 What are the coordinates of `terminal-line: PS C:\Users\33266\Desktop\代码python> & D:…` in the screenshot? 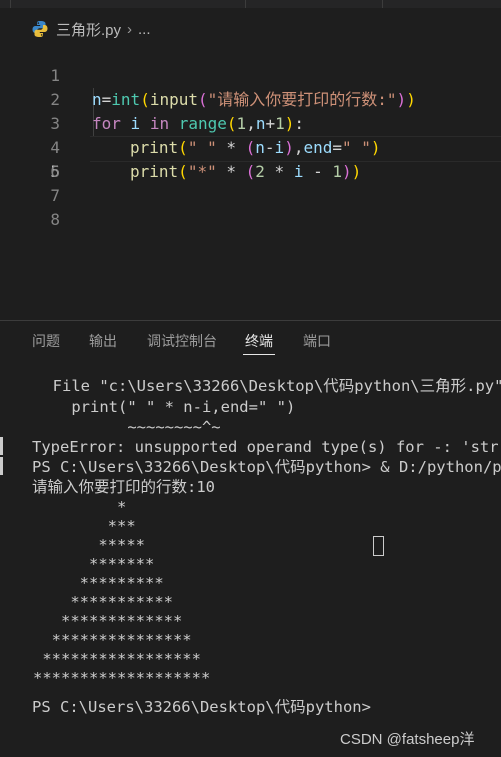 It's located at (266, 467).